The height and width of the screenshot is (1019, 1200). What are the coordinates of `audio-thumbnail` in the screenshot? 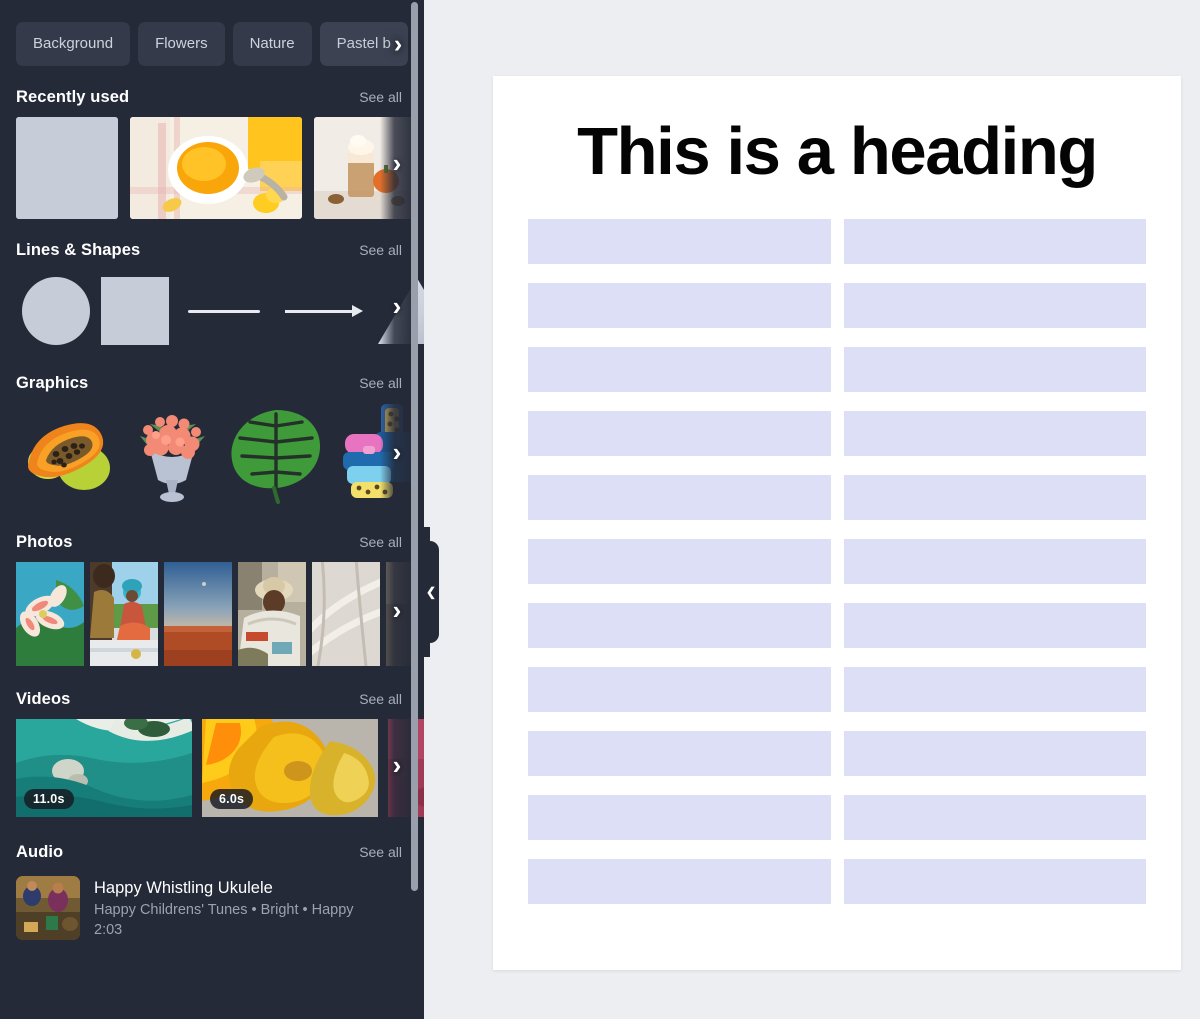 It's located at (48, 908).